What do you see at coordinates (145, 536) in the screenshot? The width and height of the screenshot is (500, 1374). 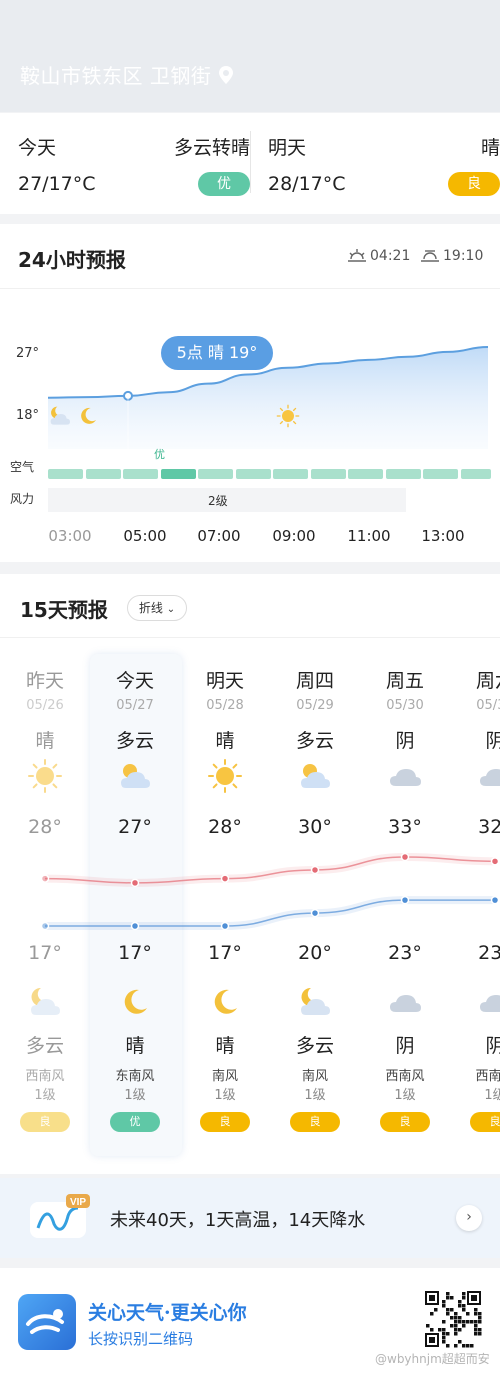 I see `time-label: 05:00` at bounding box center [145, 536].